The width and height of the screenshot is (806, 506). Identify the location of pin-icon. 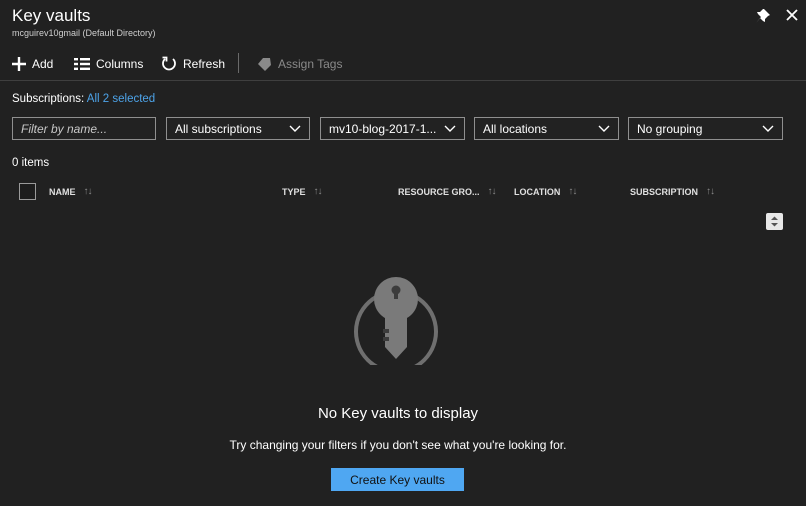
(763, 16).